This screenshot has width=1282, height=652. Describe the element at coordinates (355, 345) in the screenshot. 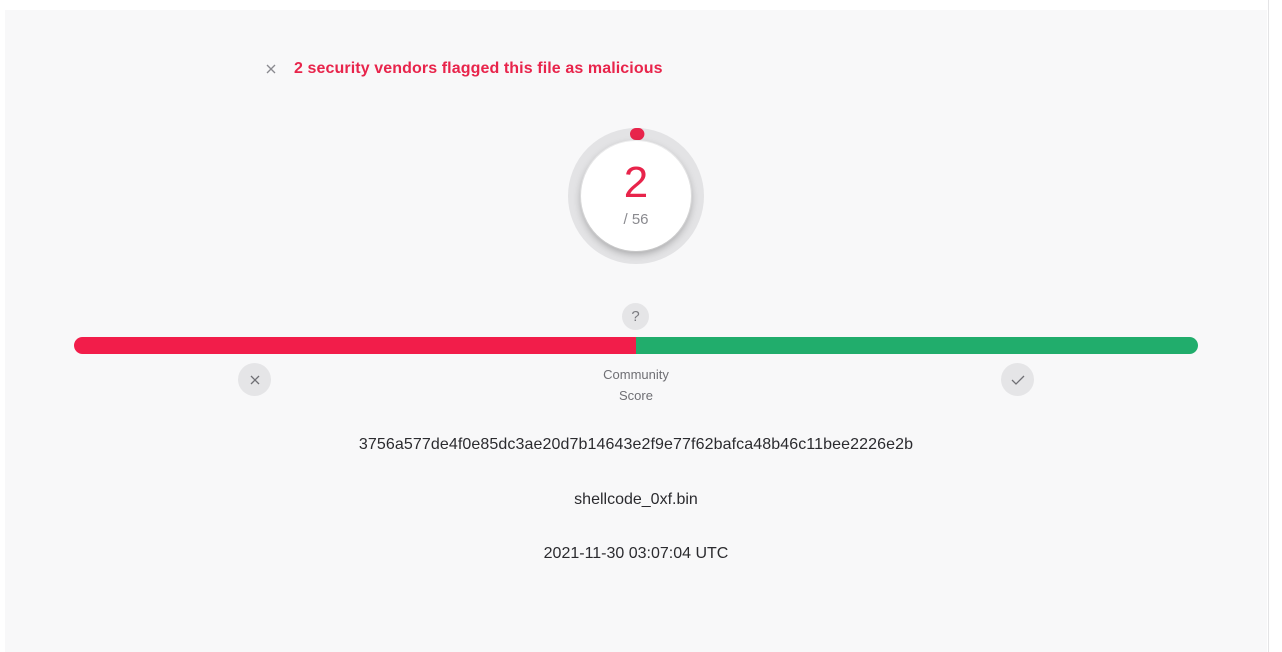

I see `community-score-malicious` at that location.